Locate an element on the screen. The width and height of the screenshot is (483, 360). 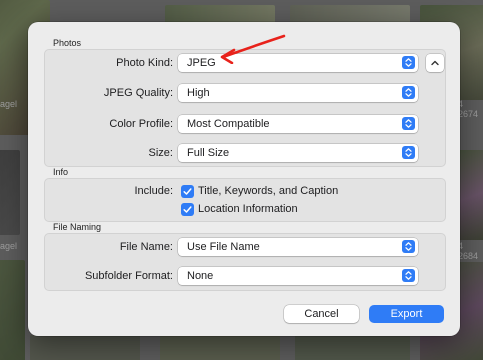
size-label: Size: is located at coordinates (160, 153).